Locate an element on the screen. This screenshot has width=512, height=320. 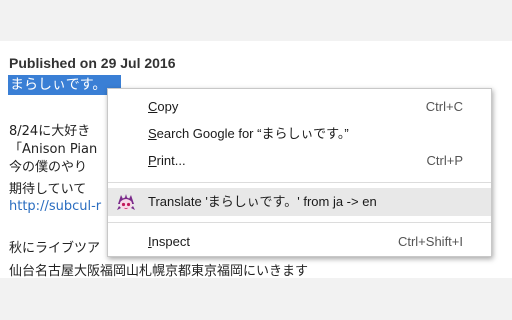
menu-item-translate: Translate 'まらしぃです。' from ja -> en is located at coordinates (299, 202).